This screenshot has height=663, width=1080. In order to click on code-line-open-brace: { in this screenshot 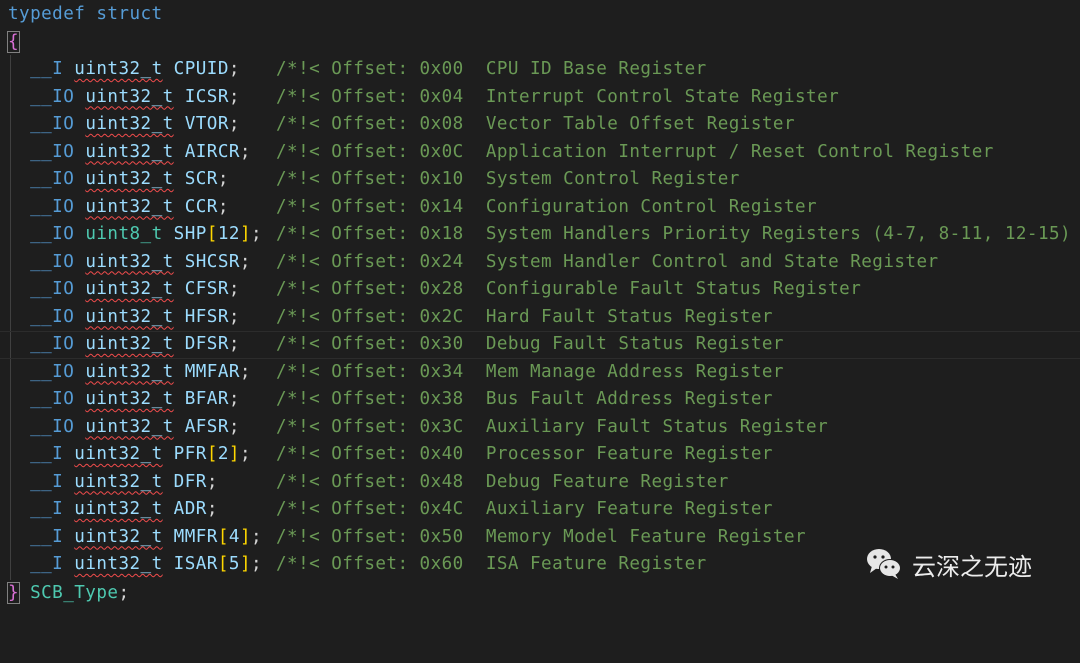, I will do `click(540, 43)`.